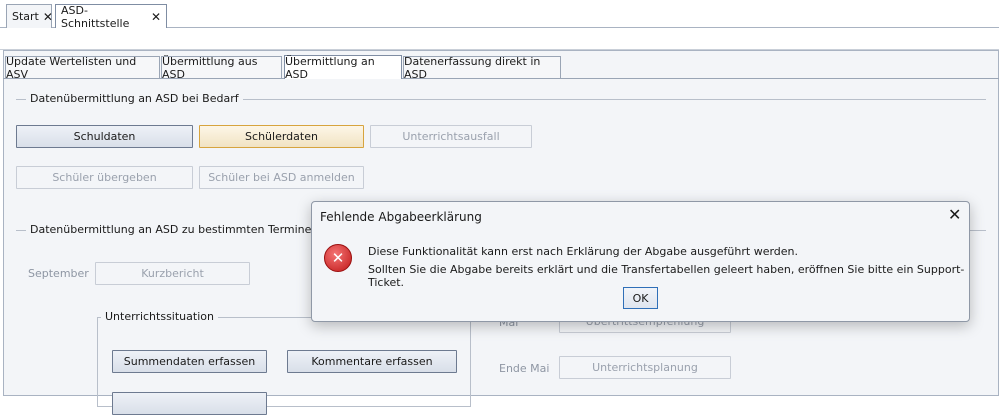  What do you see at coordinates (134, 99) in the screenshot?
I see `group-title-bedarf: Datenübermittlung an ASD bei Bedarf` at bounding box center [134, 99].